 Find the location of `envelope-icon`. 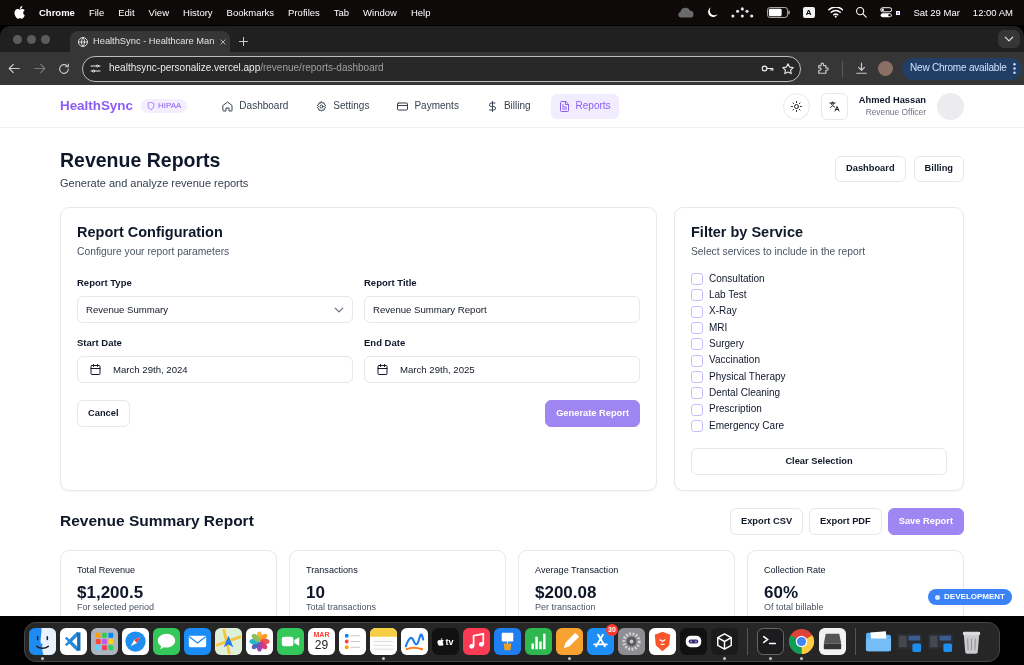

envelope-icon is located at coordinates (197, 641).